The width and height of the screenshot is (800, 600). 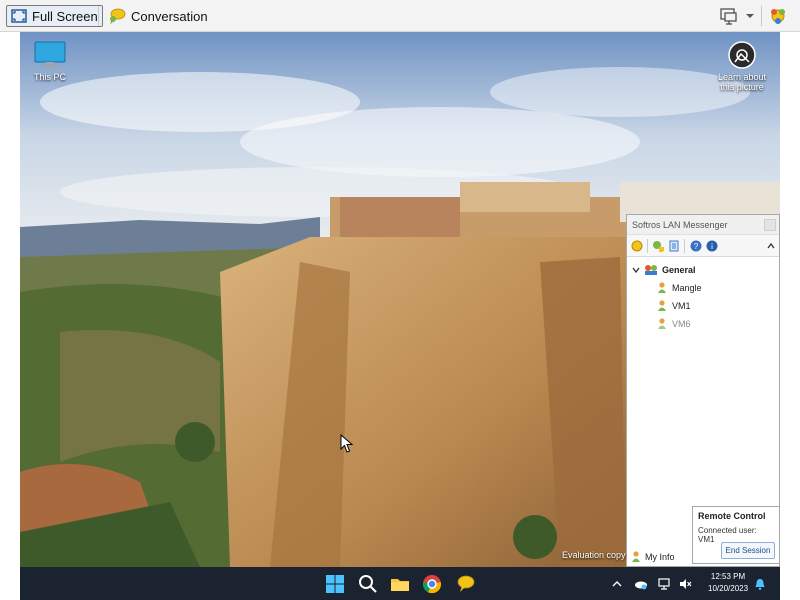 What do you see at coordinates (169, 16) in the screenshot?
I see `conversation-label: Conversation` at bounding box center [169, 16].